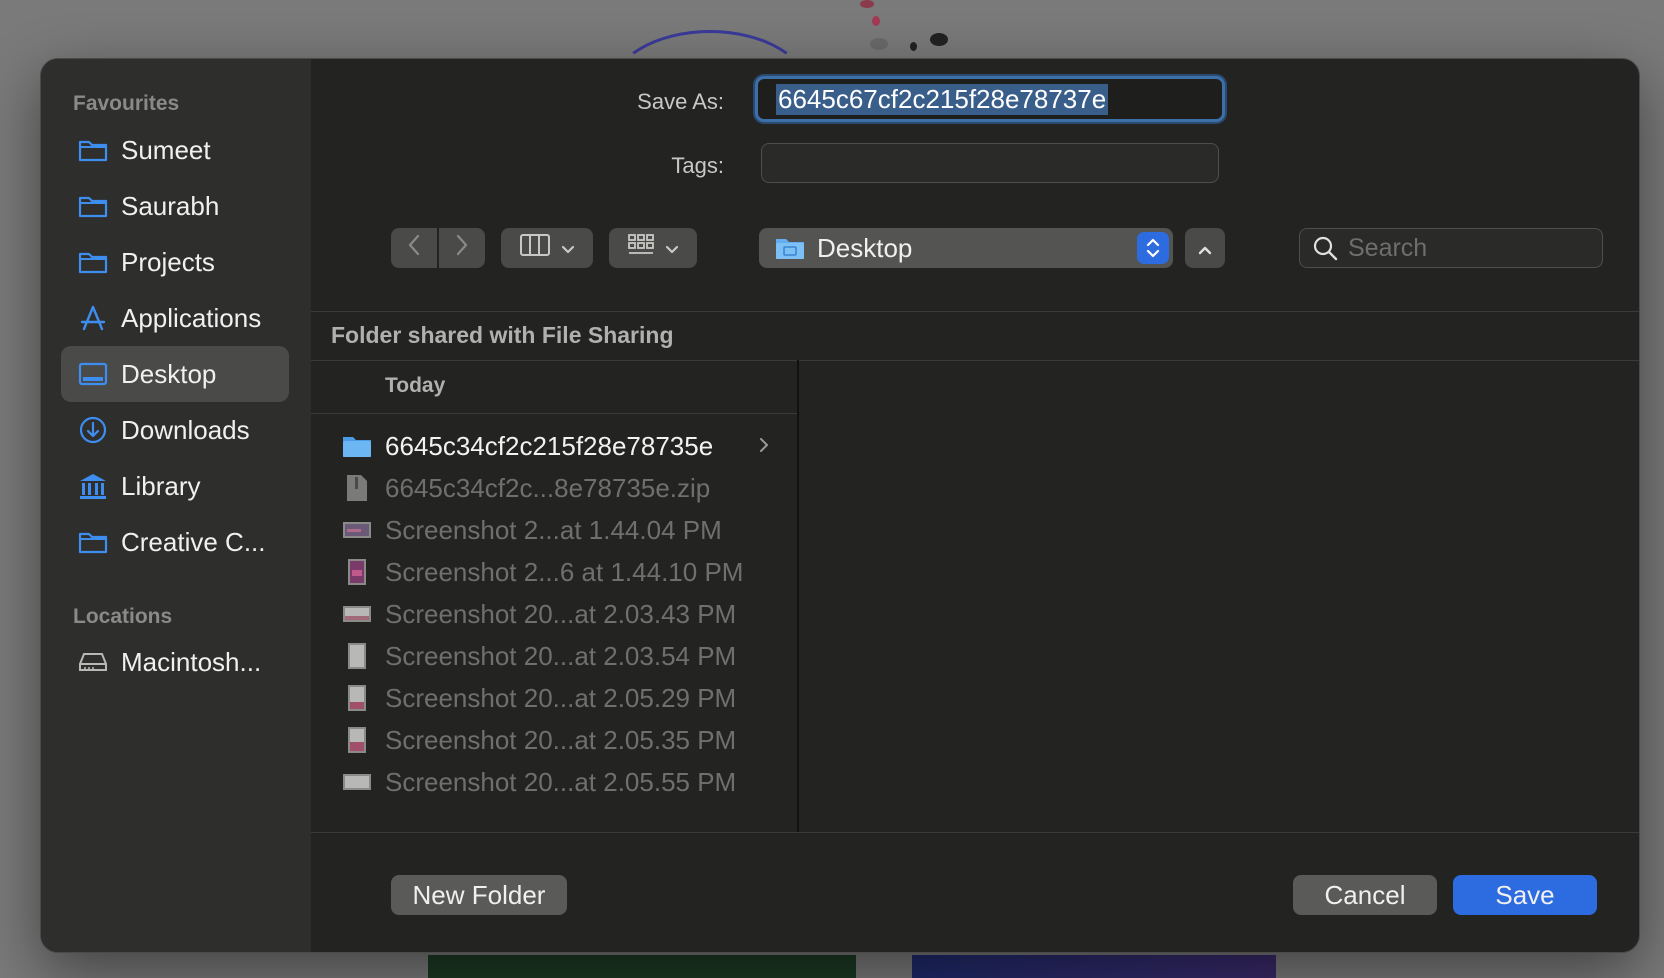 This screenshot has width=1664, height=978. What do you see at coordinates (1388, 247) in the screenshot?
I see `search-placeholder: Search` at bounding box center [1388, 247].